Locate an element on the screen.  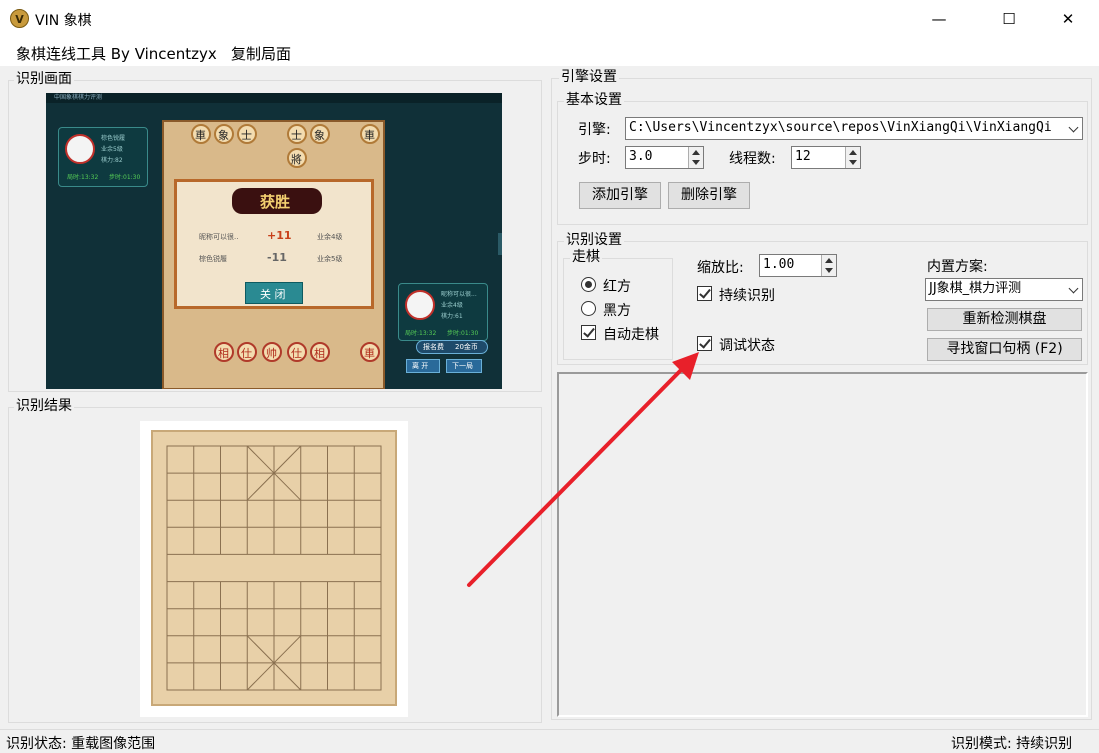
status-right: 识别模式: 持续识别 is located at coordinates (1012, 744).